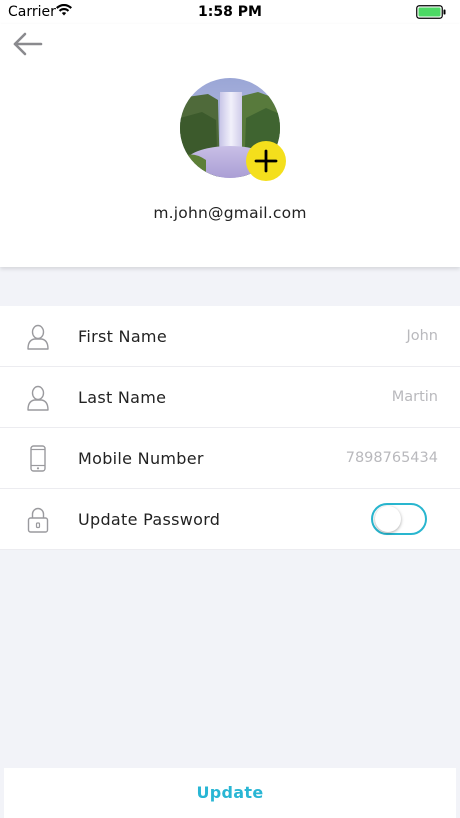 The height and width of the screenshot is (818, 460). Describe the element at coordinates (38, 458) in the screenshot. I see `mobile-phone-icon` at that location.